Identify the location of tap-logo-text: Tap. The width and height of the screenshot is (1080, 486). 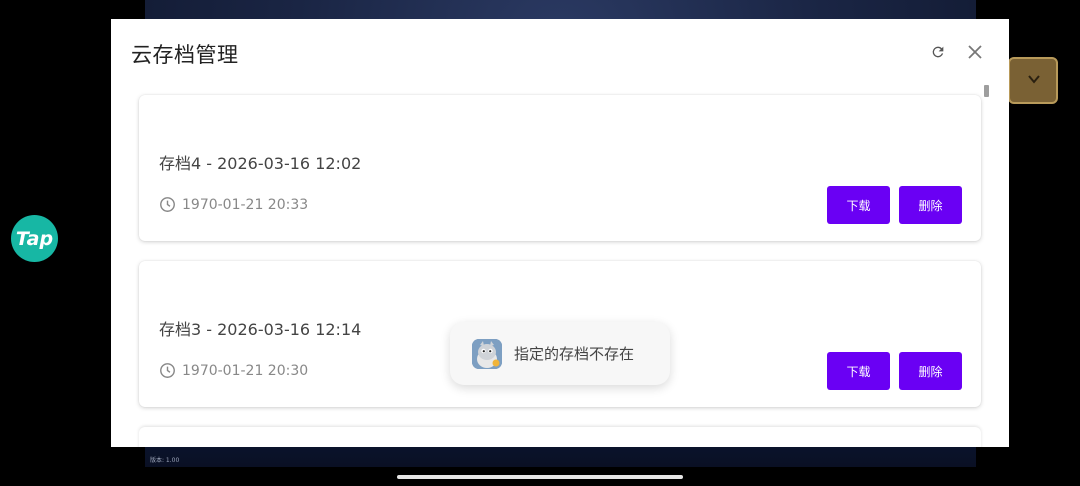
(34, 238).